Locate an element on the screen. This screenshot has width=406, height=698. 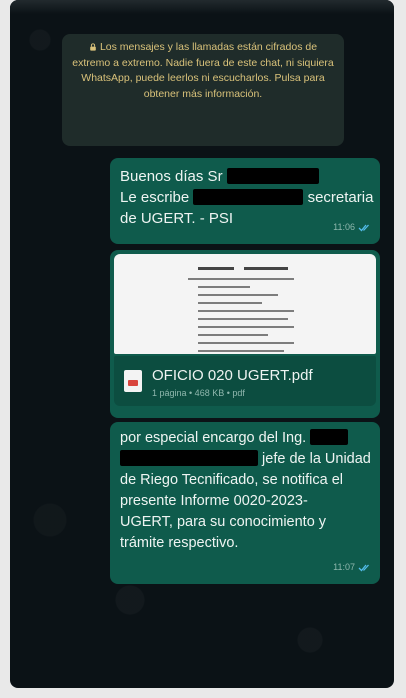
pdf-file-icon is located at coordinates (133, 381).